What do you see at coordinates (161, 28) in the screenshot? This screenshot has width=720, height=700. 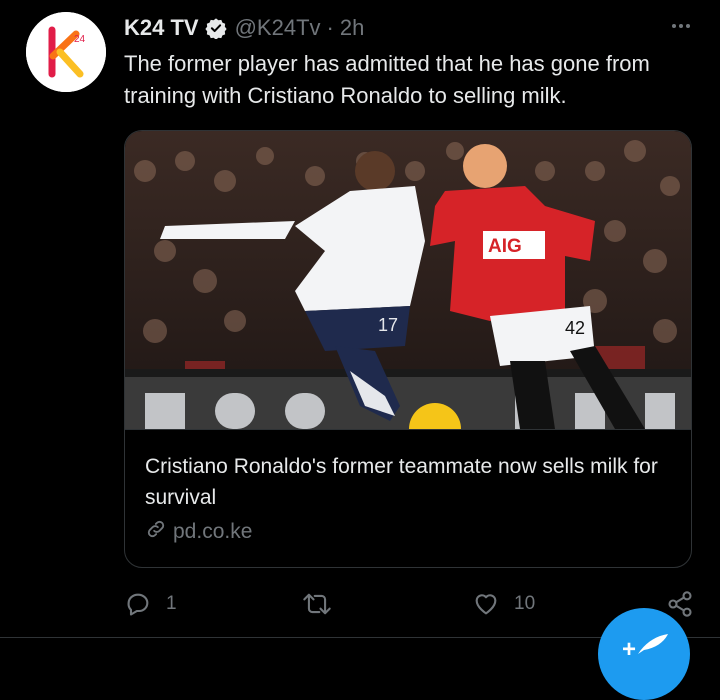 I see `author-name: K24 TV` at bounding box center [161, 28].